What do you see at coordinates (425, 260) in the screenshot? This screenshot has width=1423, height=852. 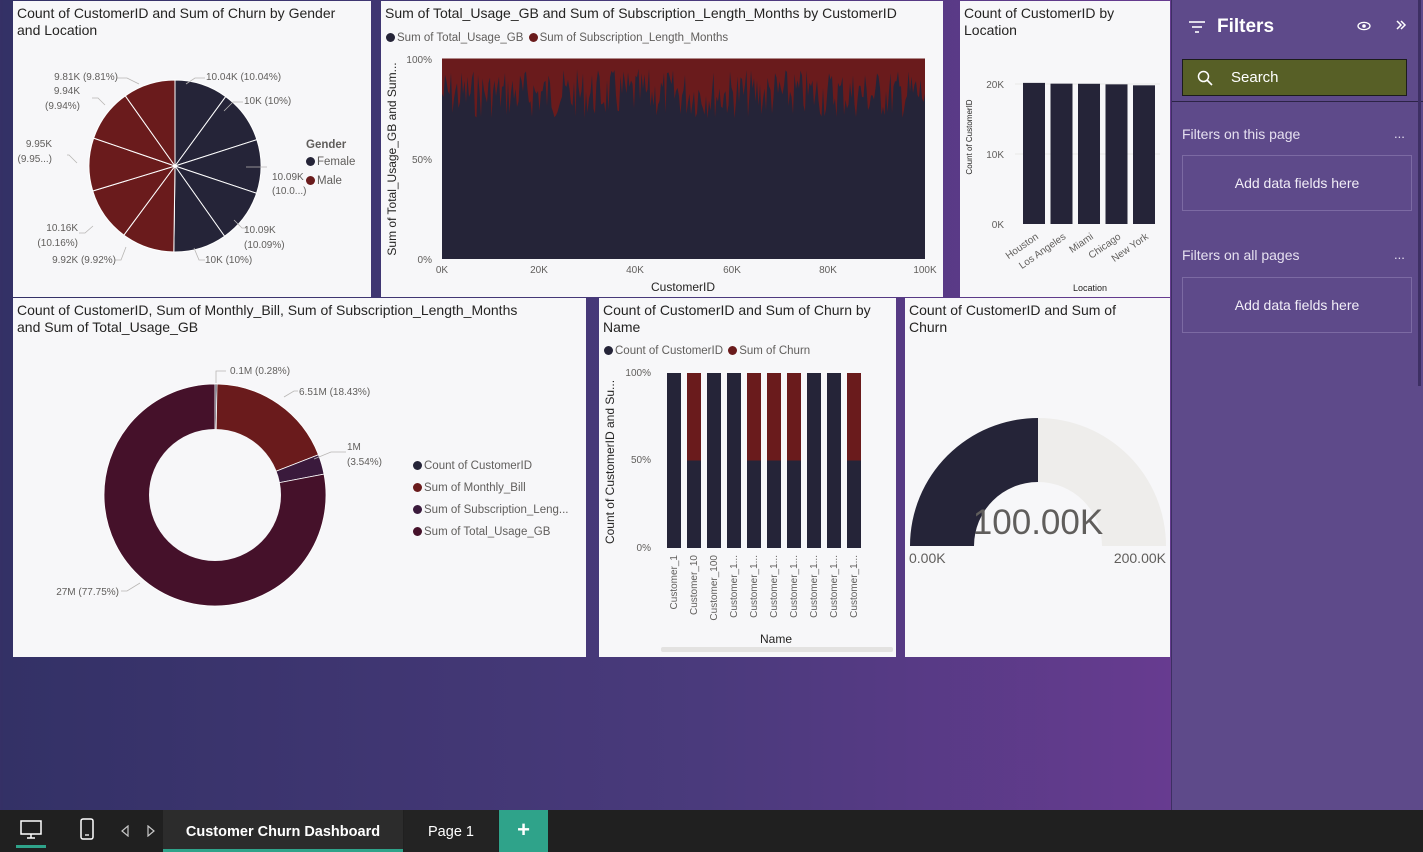 I see `y-tick: 0%` at bounding box center [425, 260].